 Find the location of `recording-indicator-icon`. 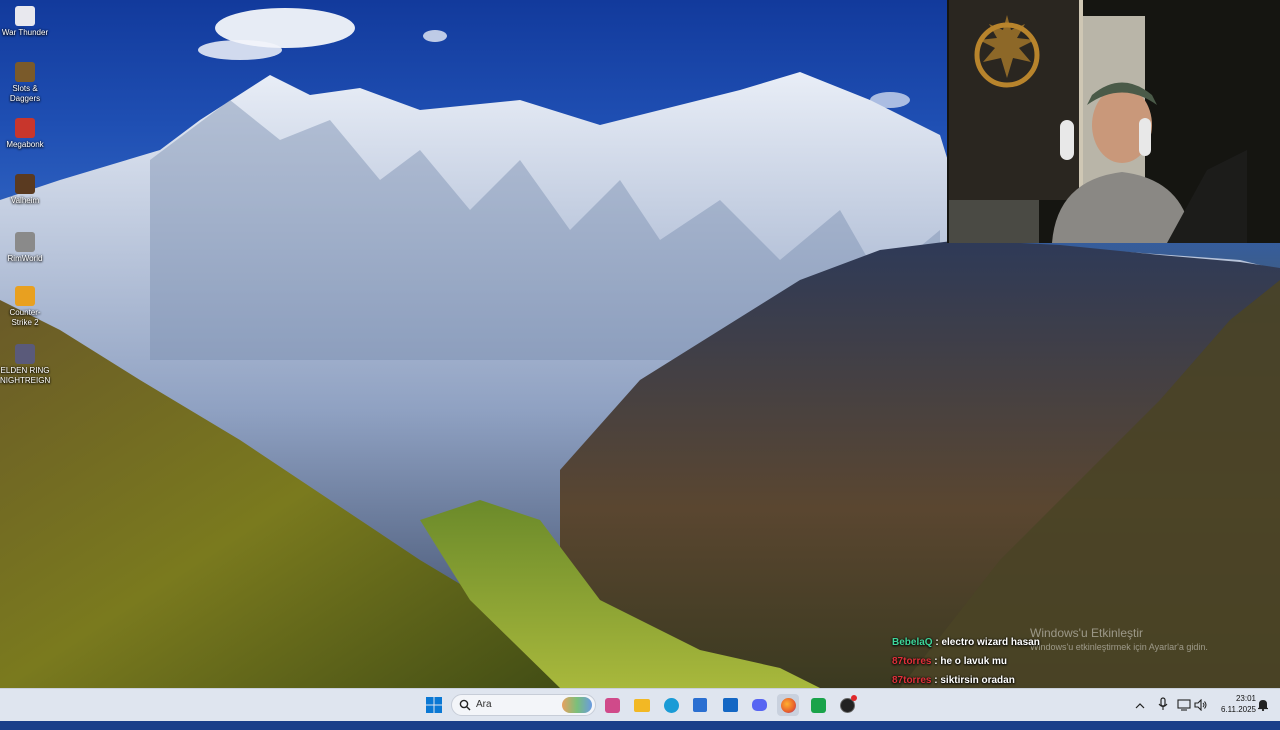

recording-indicator-icon is located at coordinates (854, 698).